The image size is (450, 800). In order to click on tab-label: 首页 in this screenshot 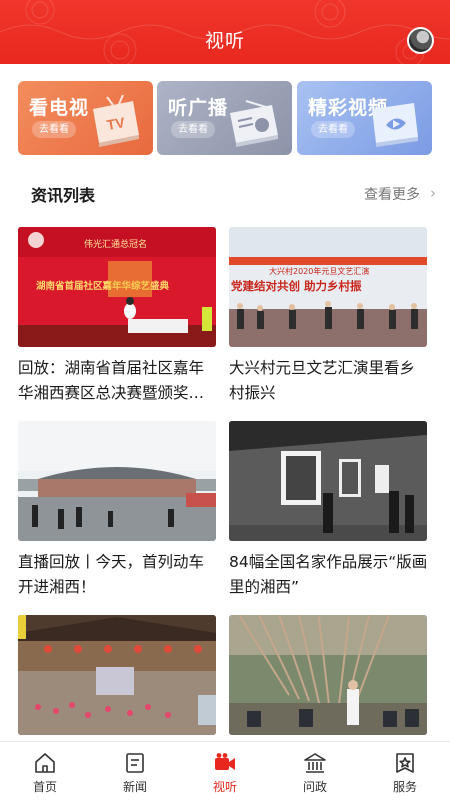, I will do `click(44, 787)`.